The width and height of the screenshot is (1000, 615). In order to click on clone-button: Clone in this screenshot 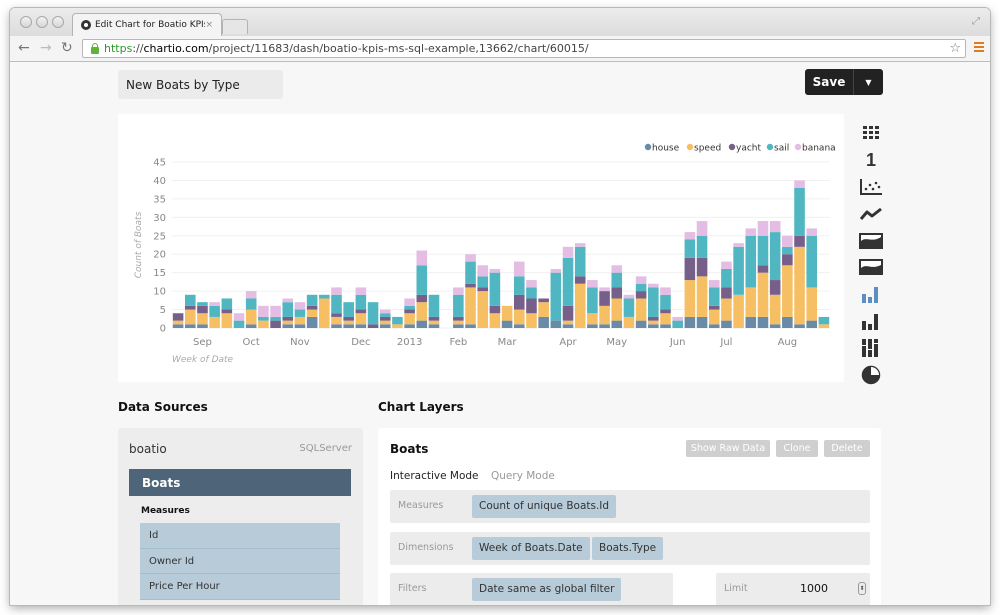, I will do `click(797, 448)`.